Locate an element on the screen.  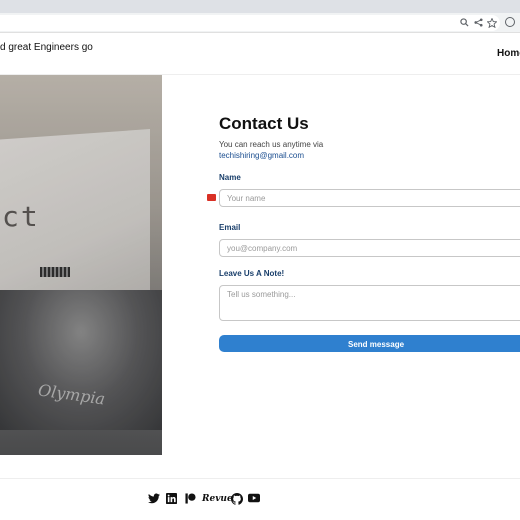
footer-divider is located at coordinates (260, 478).